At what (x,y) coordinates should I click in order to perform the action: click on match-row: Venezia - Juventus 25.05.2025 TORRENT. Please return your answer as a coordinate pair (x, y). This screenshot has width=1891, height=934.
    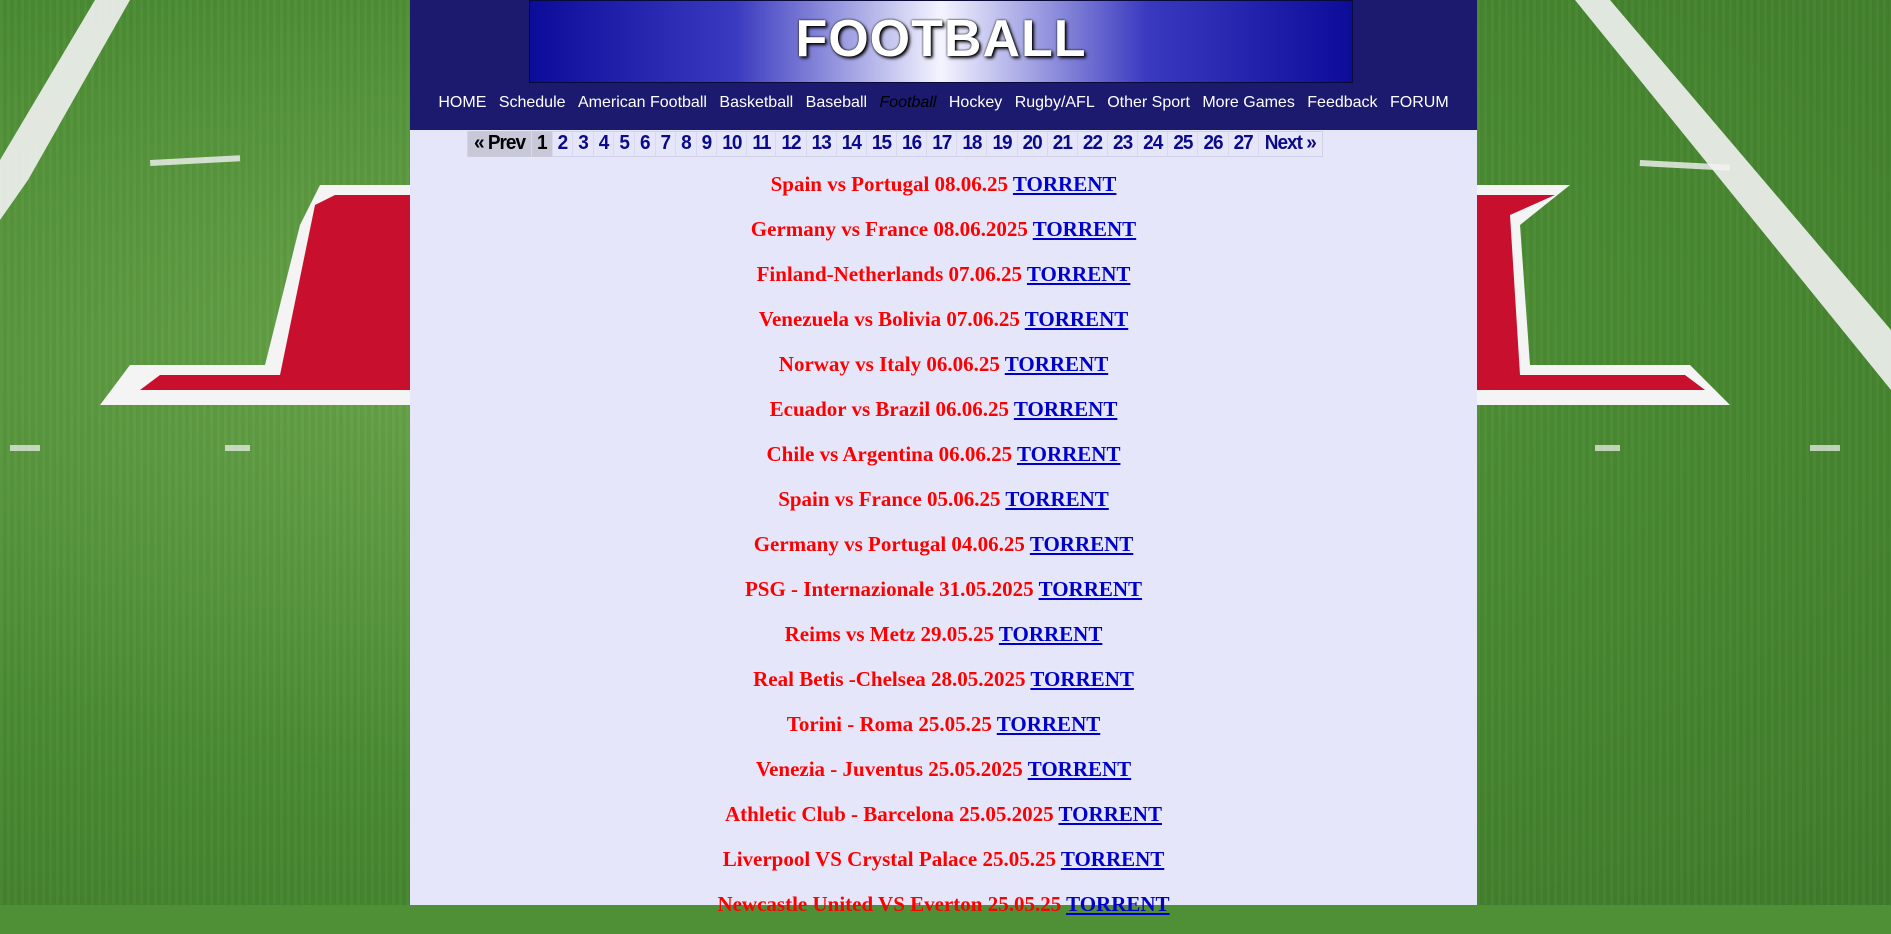
    Looking at the image, I should click on (943, 776).